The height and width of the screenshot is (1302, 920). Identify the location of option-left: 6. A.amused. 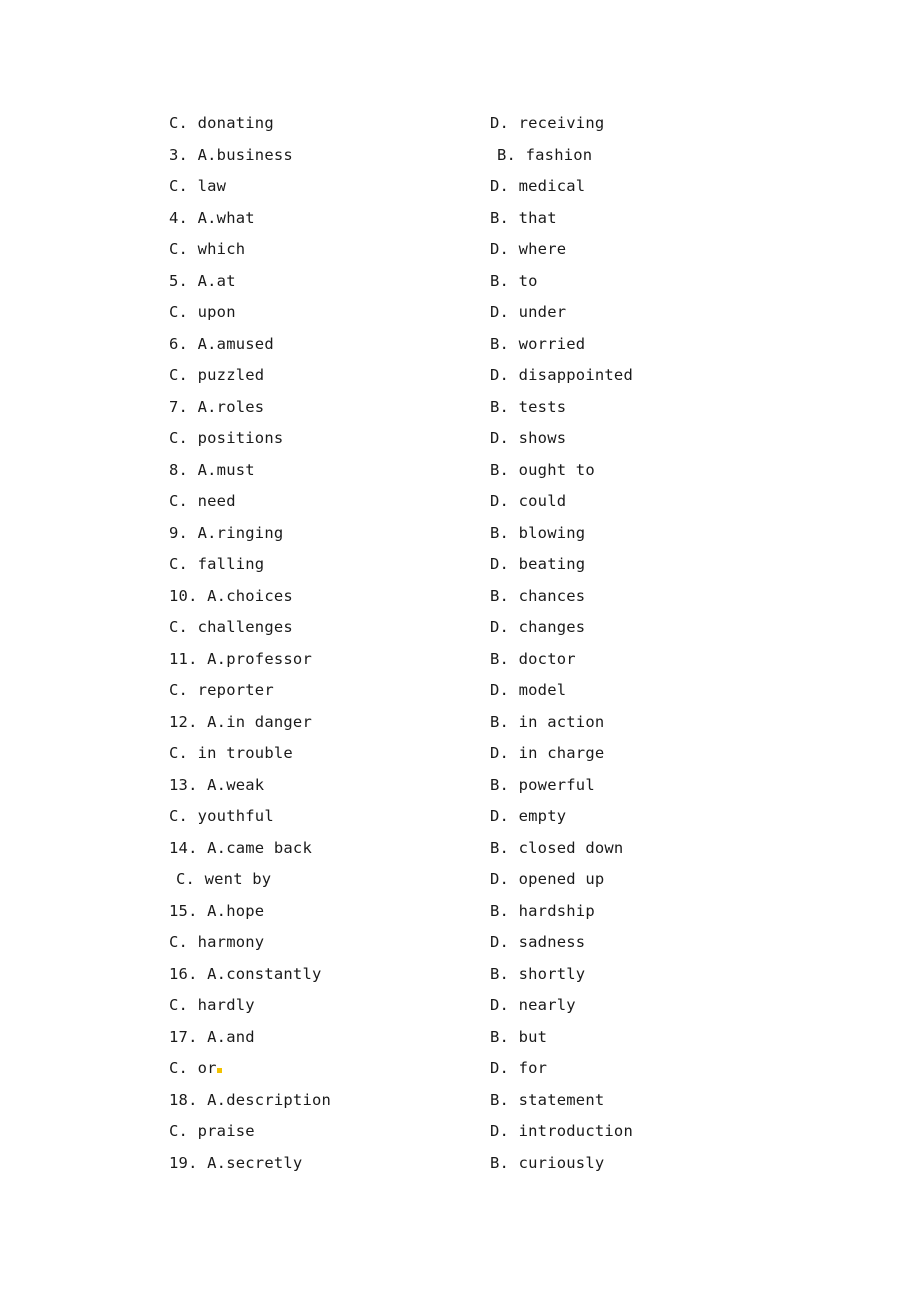
(221, 343).